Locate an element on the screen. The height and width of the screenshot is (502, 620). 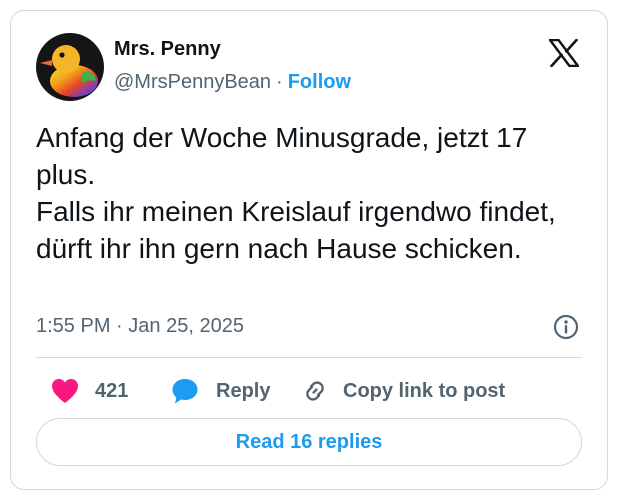
tweet-time: 1:55 PM is located at coordinates (73, 326).